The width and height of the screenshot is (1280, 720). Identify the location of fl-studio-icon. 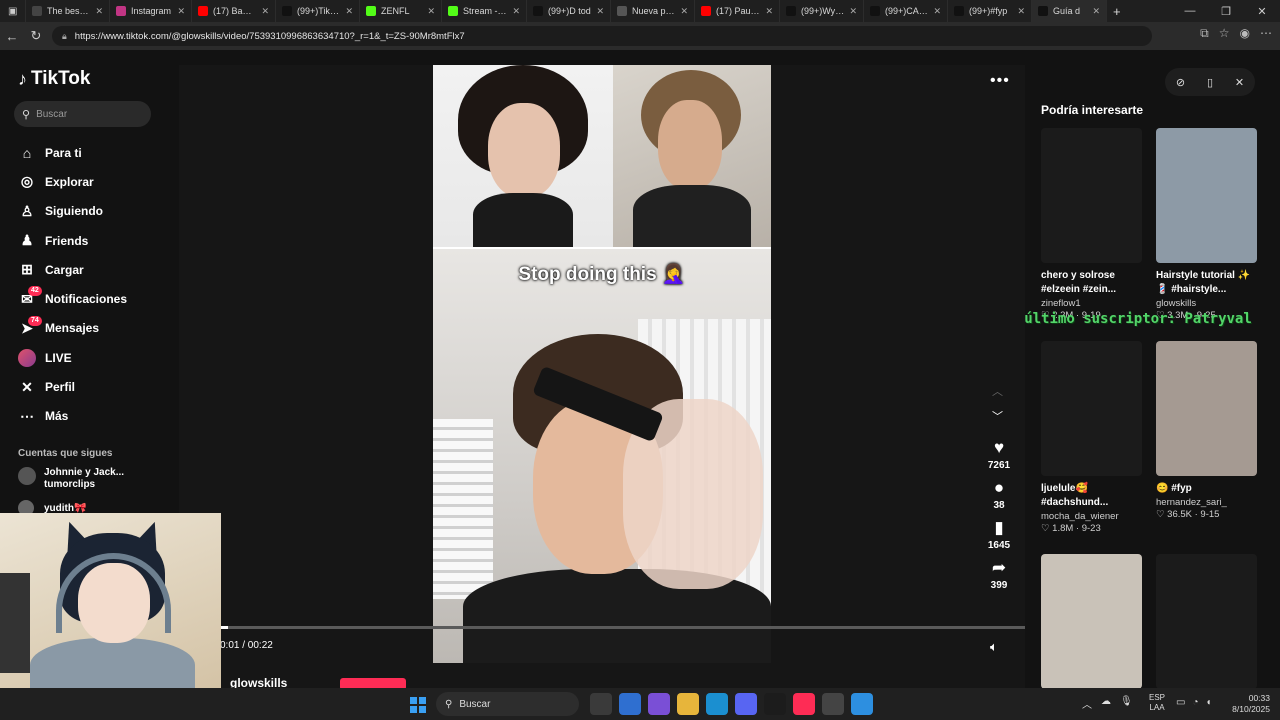
(775, 704).